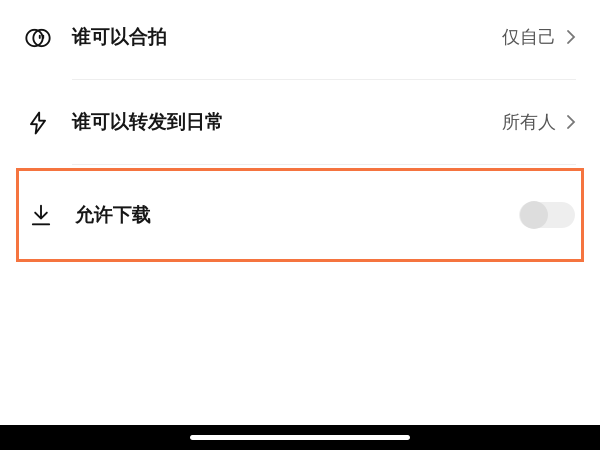  I want to click on setting-value: 所有人, so click(529, 122).